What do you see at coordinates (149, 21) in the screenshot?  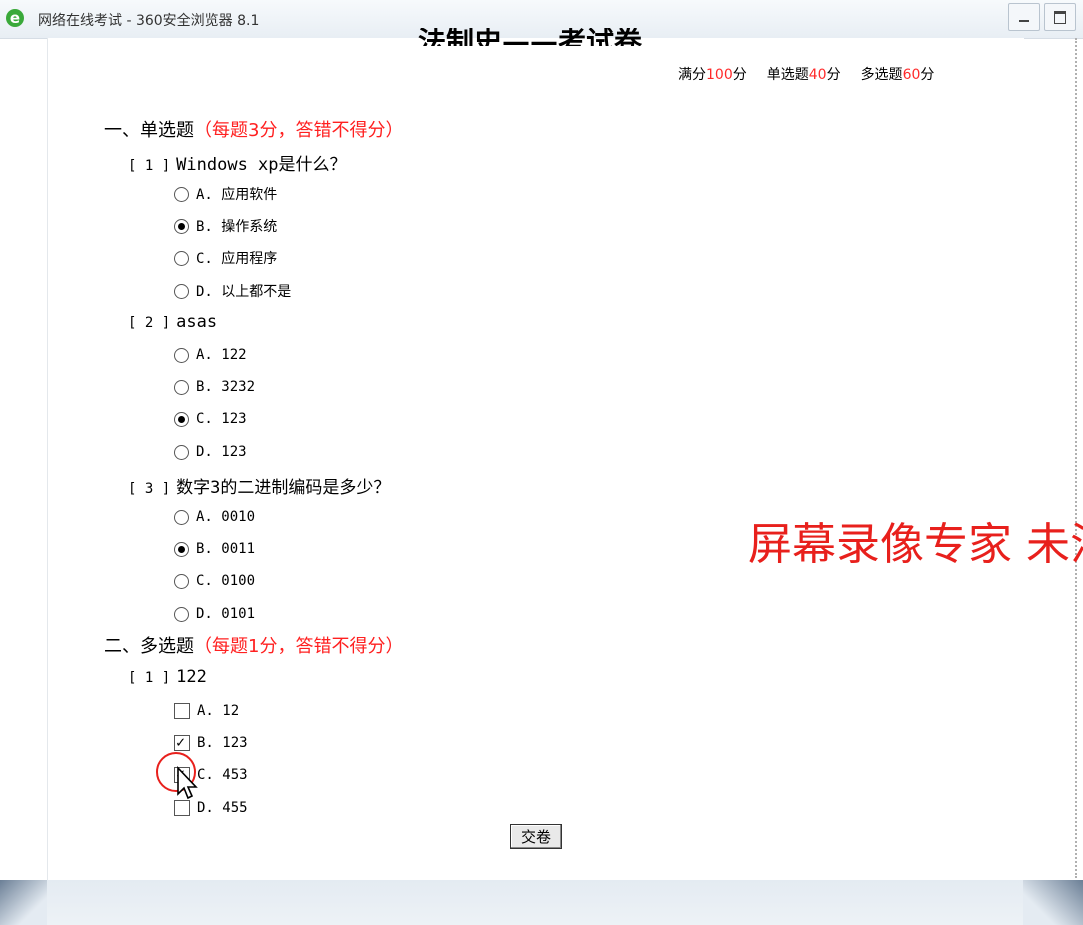 I see `window-title: 网络在线考试 - 360安全浏览器 8.1` at bounding box center [149, 21].